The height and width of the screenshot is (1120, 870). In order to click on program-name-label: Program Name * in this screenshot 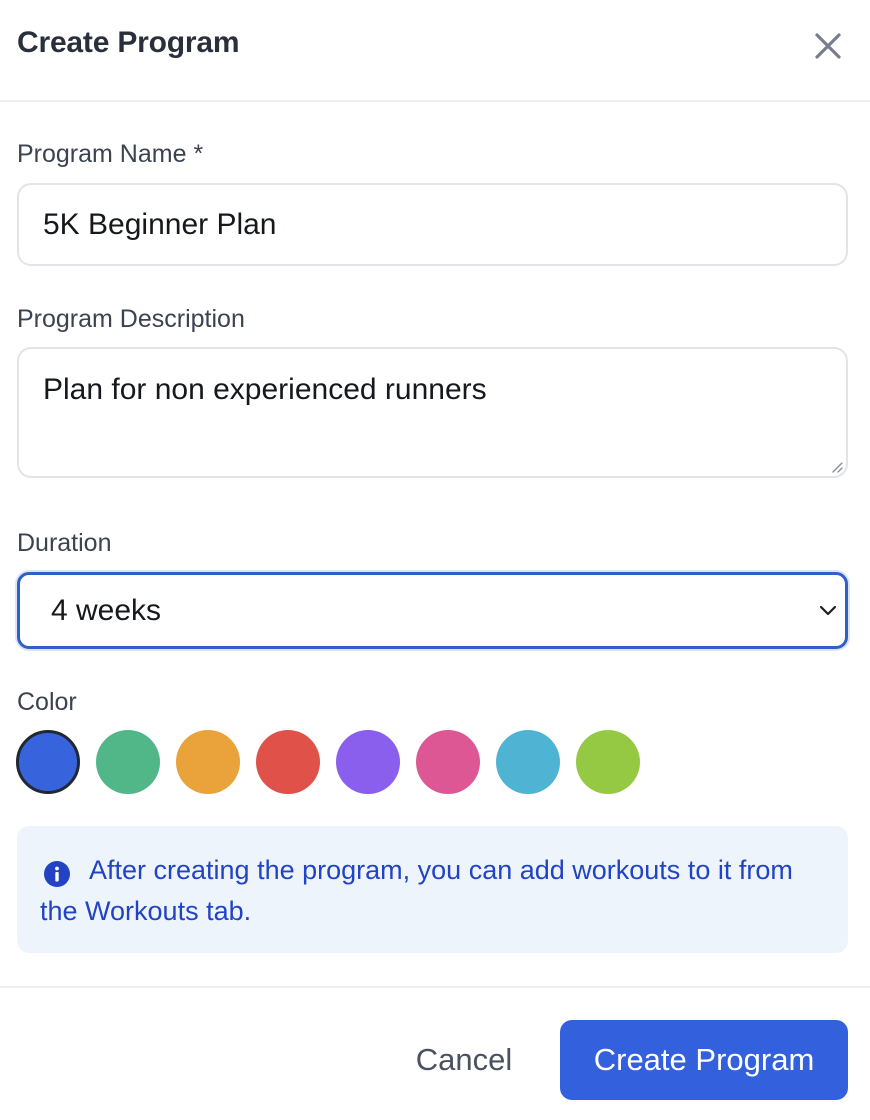, I will do `click(110, 154)`.